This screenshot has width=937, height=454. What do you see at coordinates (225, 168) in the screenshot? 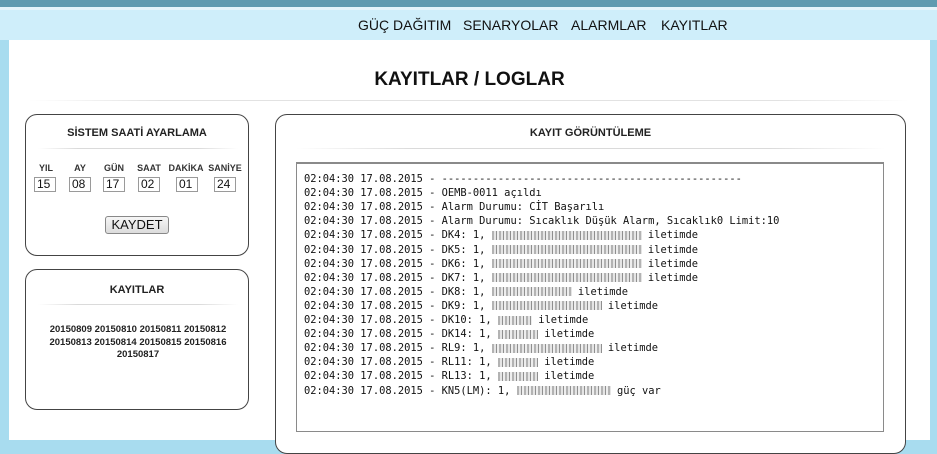
I see `second-label: SANİYE` at bounding box center [225, 168].